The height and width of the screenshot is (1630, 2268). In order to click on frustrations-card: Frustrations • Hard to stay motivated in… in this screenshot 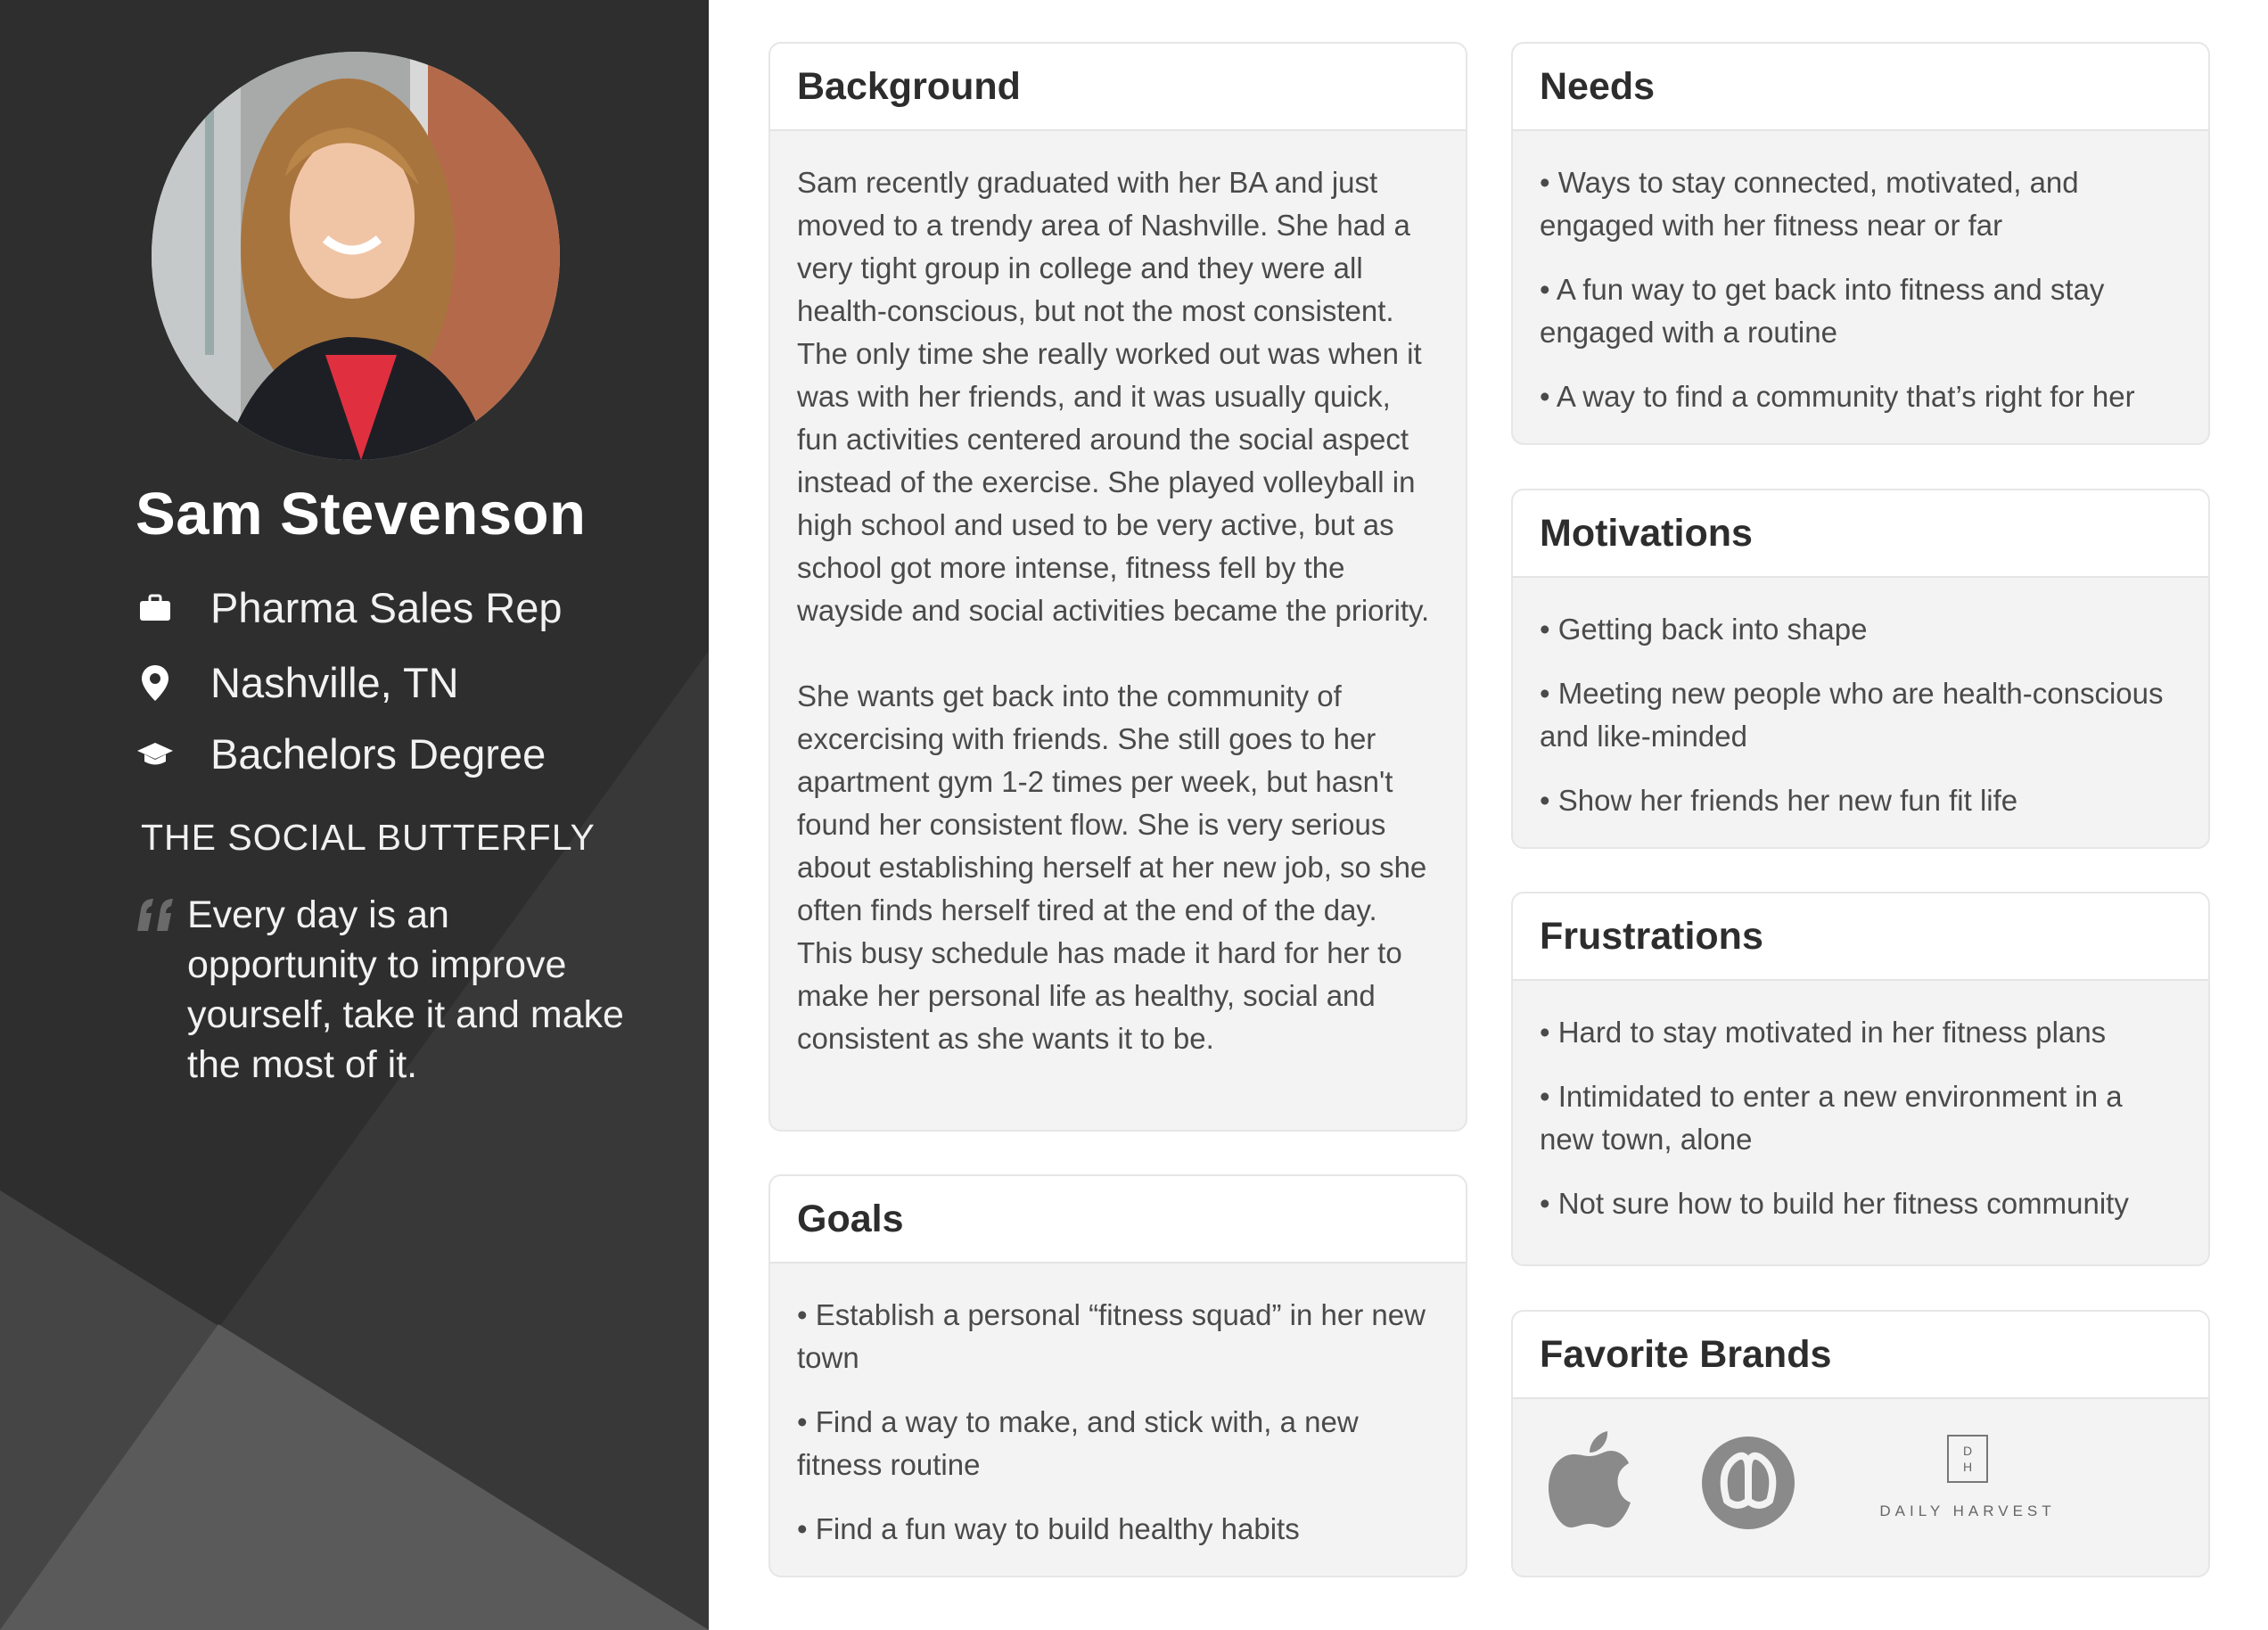, I will do `click(1860, 1079)`.